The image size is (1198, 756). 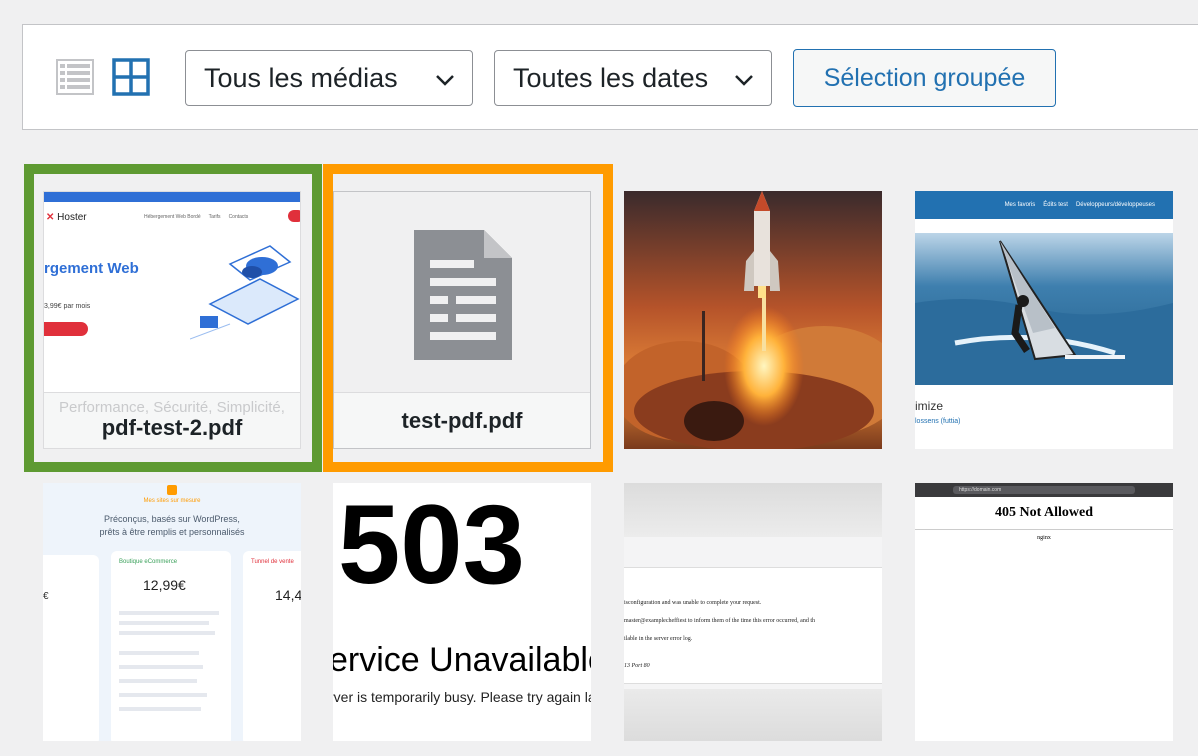 I want to click on thumb-server: nginx, so click(x=1044, y=538).